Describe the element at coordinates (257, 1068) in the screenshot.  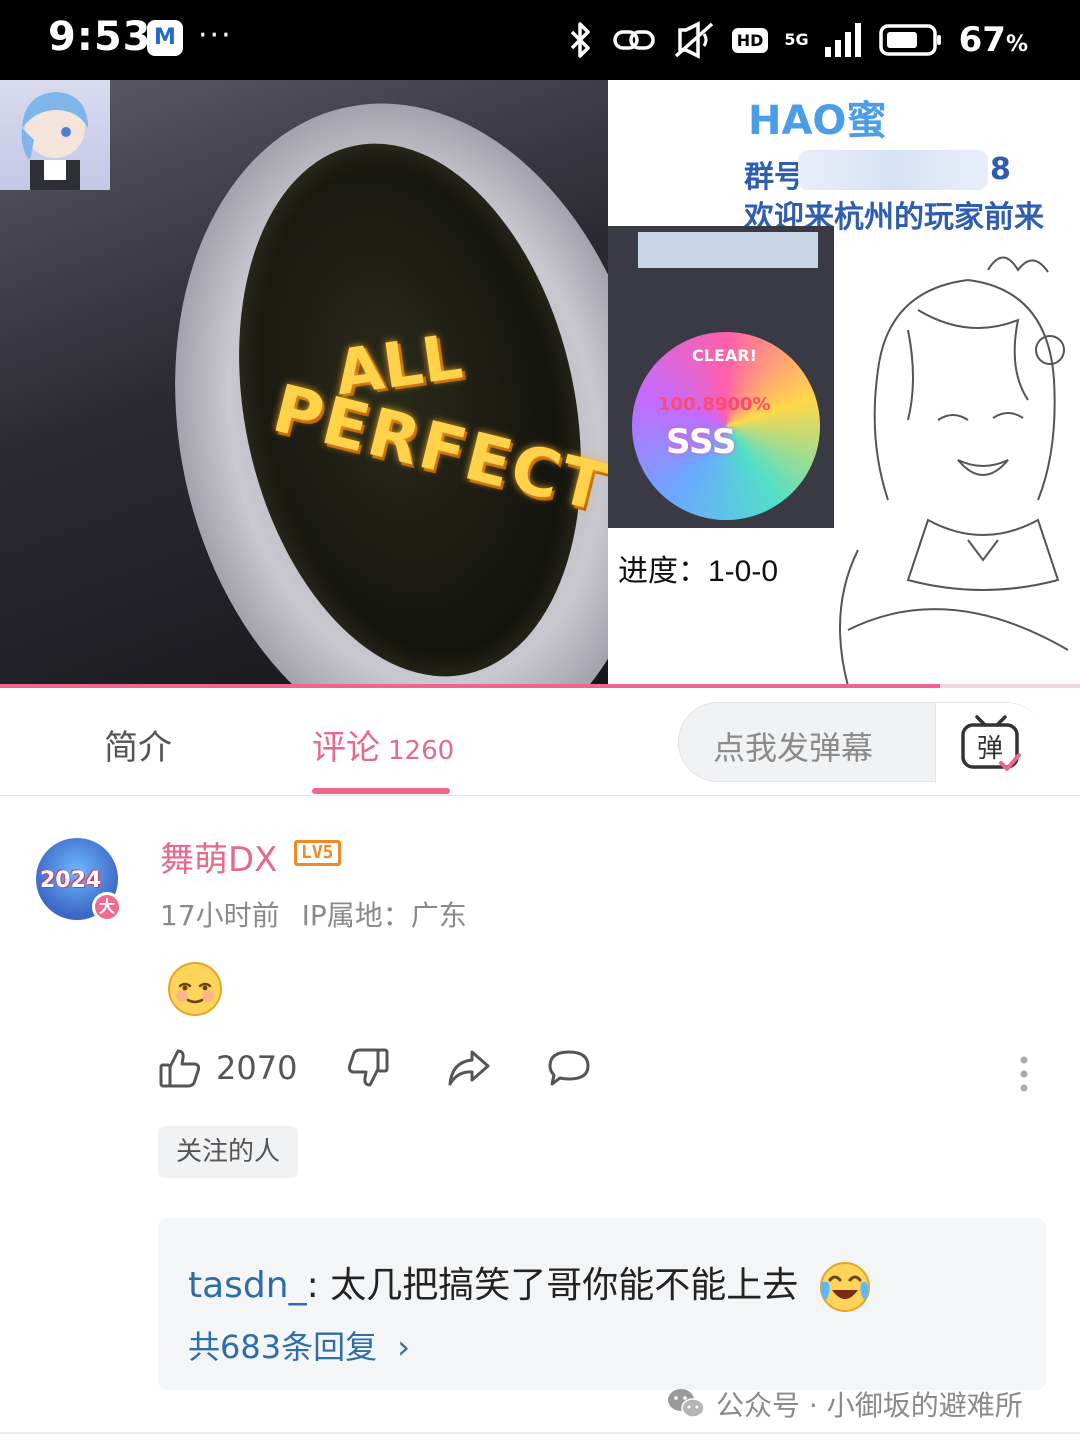
I see `like-count: 2070` at that location.